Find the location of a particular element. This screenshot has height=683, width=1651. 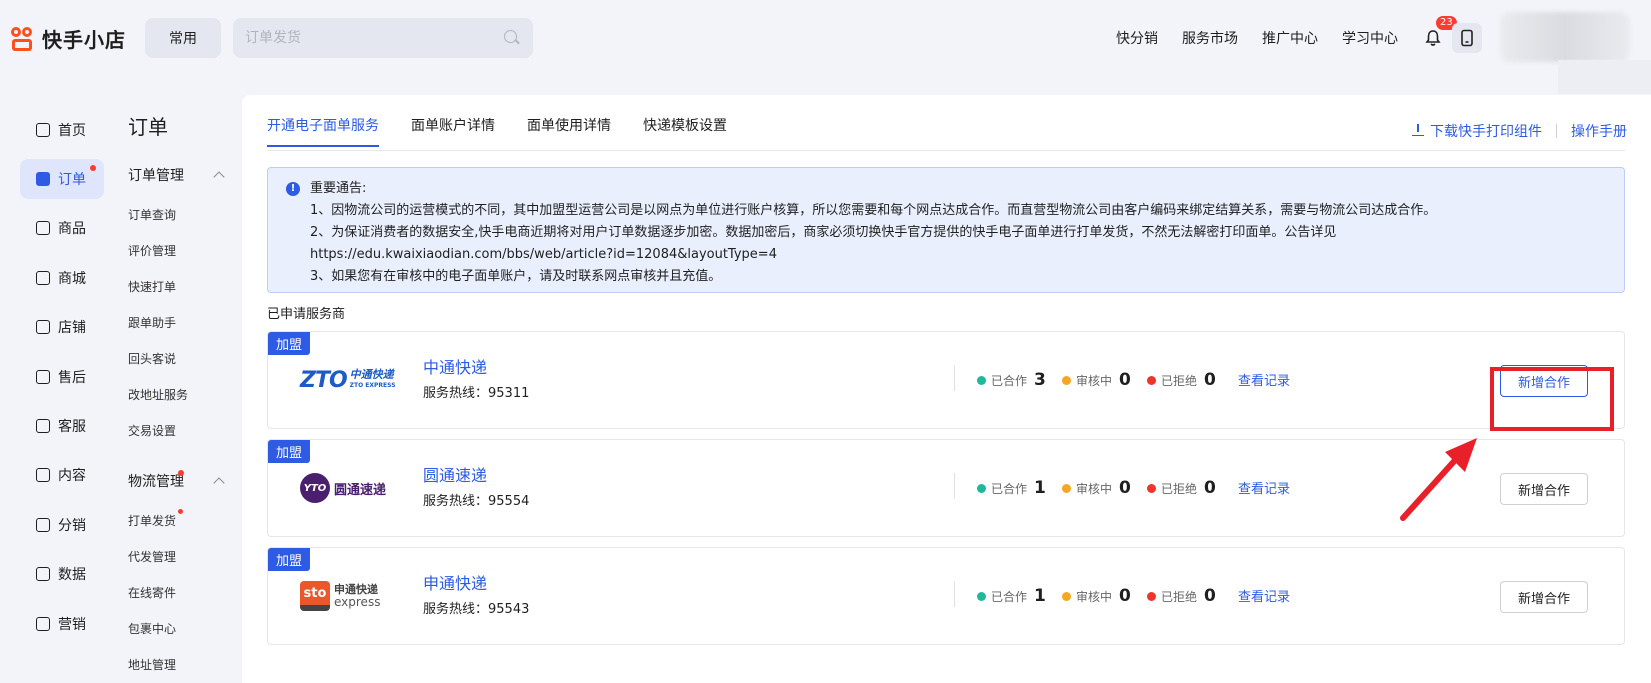

stat-rejected: 已拒绝 0 is located at coordinates (1181, 488).